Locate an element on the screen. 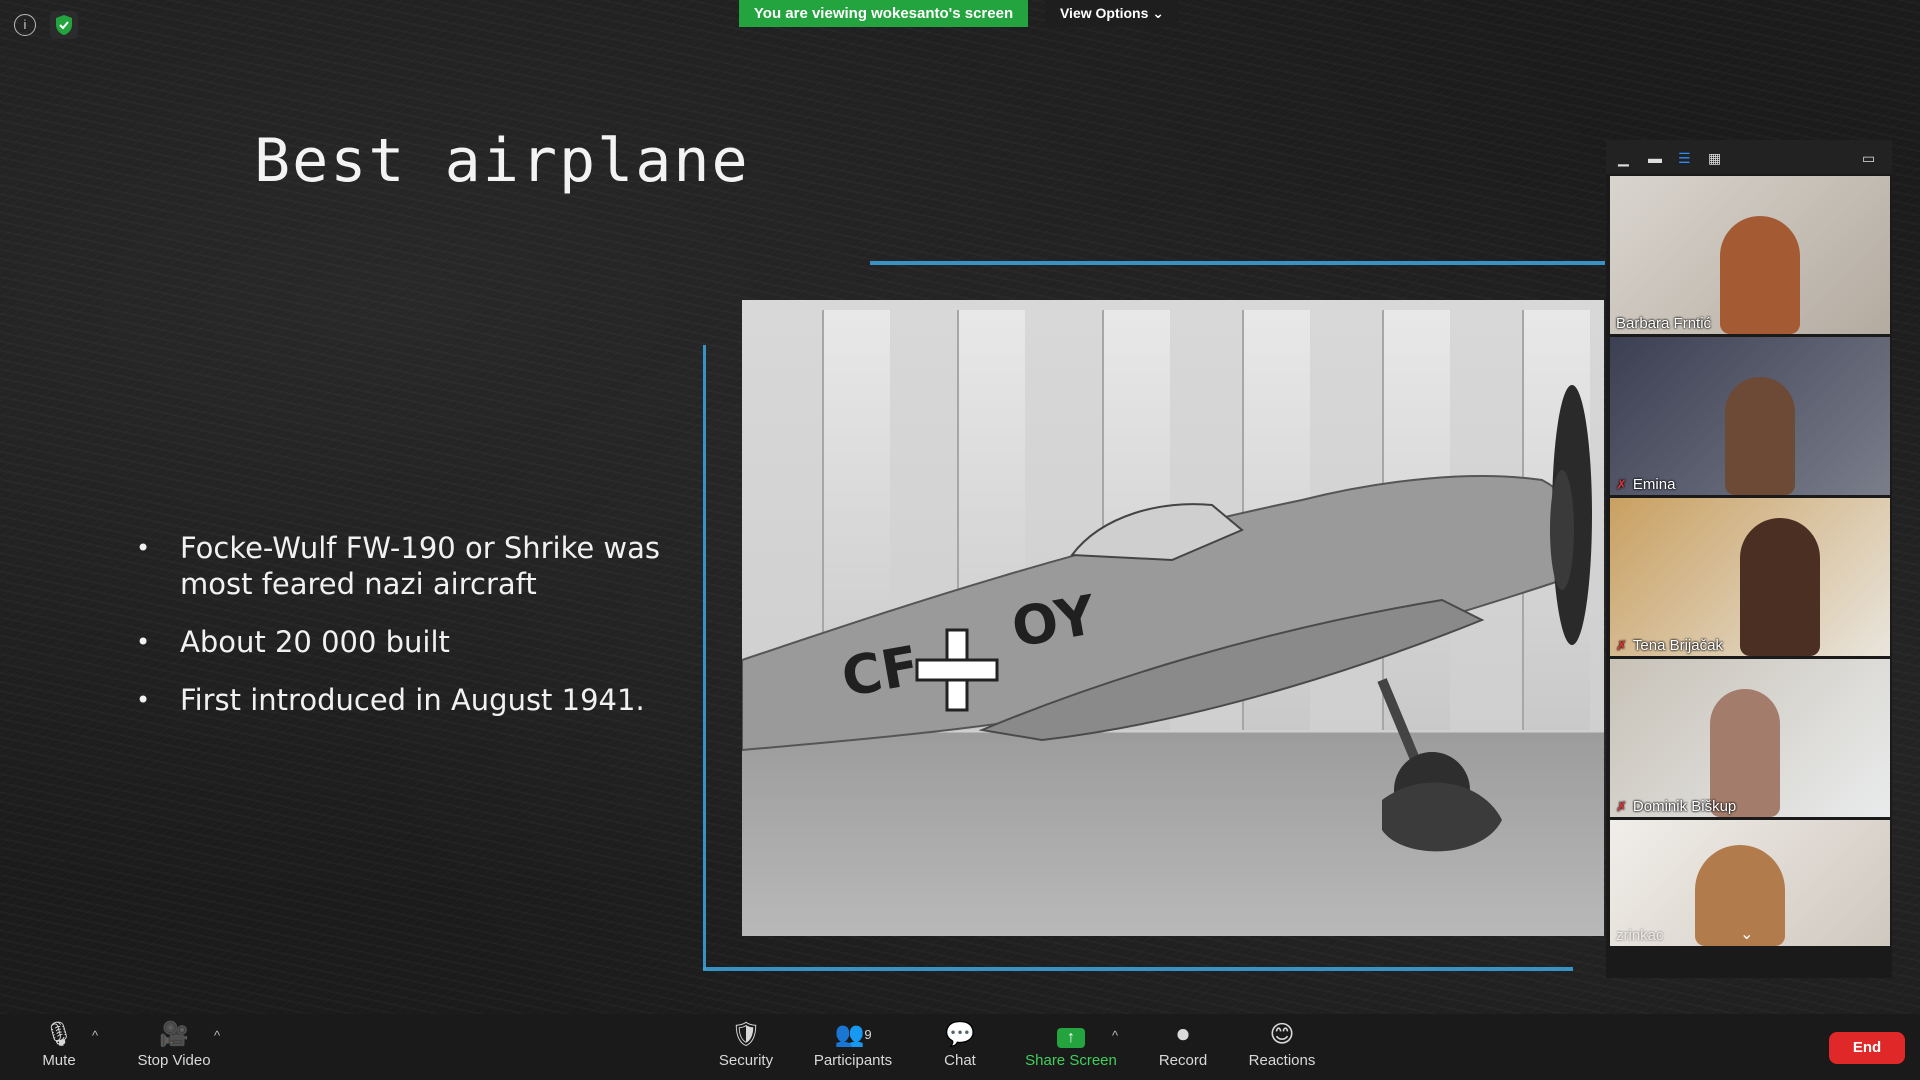 This screenshot has height=1080, width=1920. record-icon: ⏺ is located at coordinates (1183, 1034).